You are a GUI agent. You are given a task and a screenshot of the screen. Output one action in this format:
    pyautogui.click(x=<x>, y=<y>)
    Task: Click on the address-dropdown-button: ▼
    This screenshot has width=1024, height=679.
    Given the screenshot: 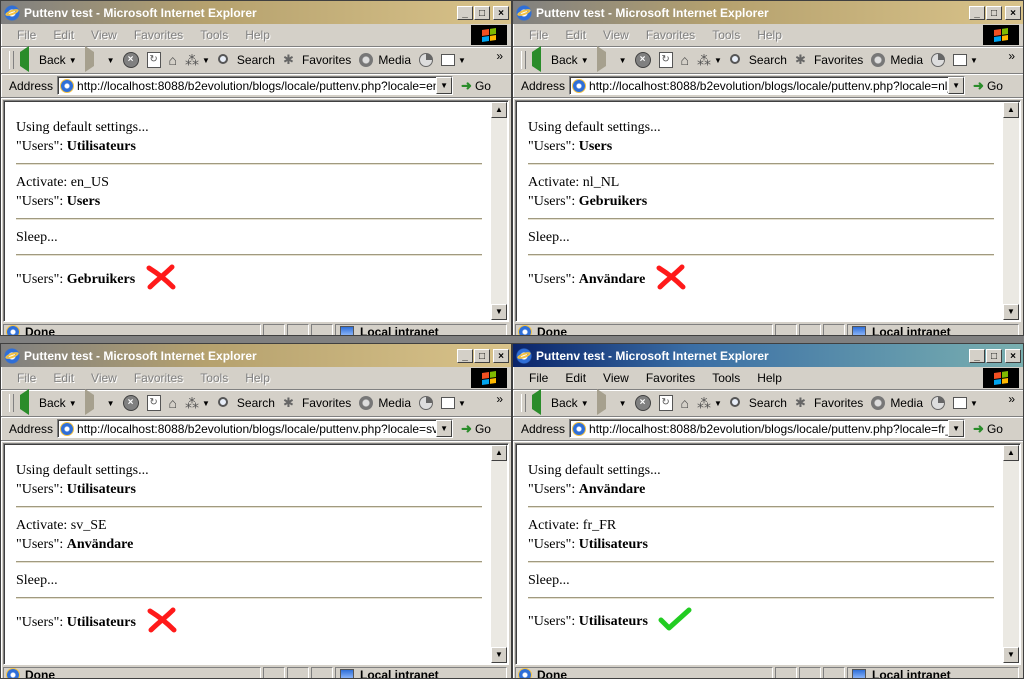 What is the action you would take?
    pyautogui.click(x=956, y=85)
    